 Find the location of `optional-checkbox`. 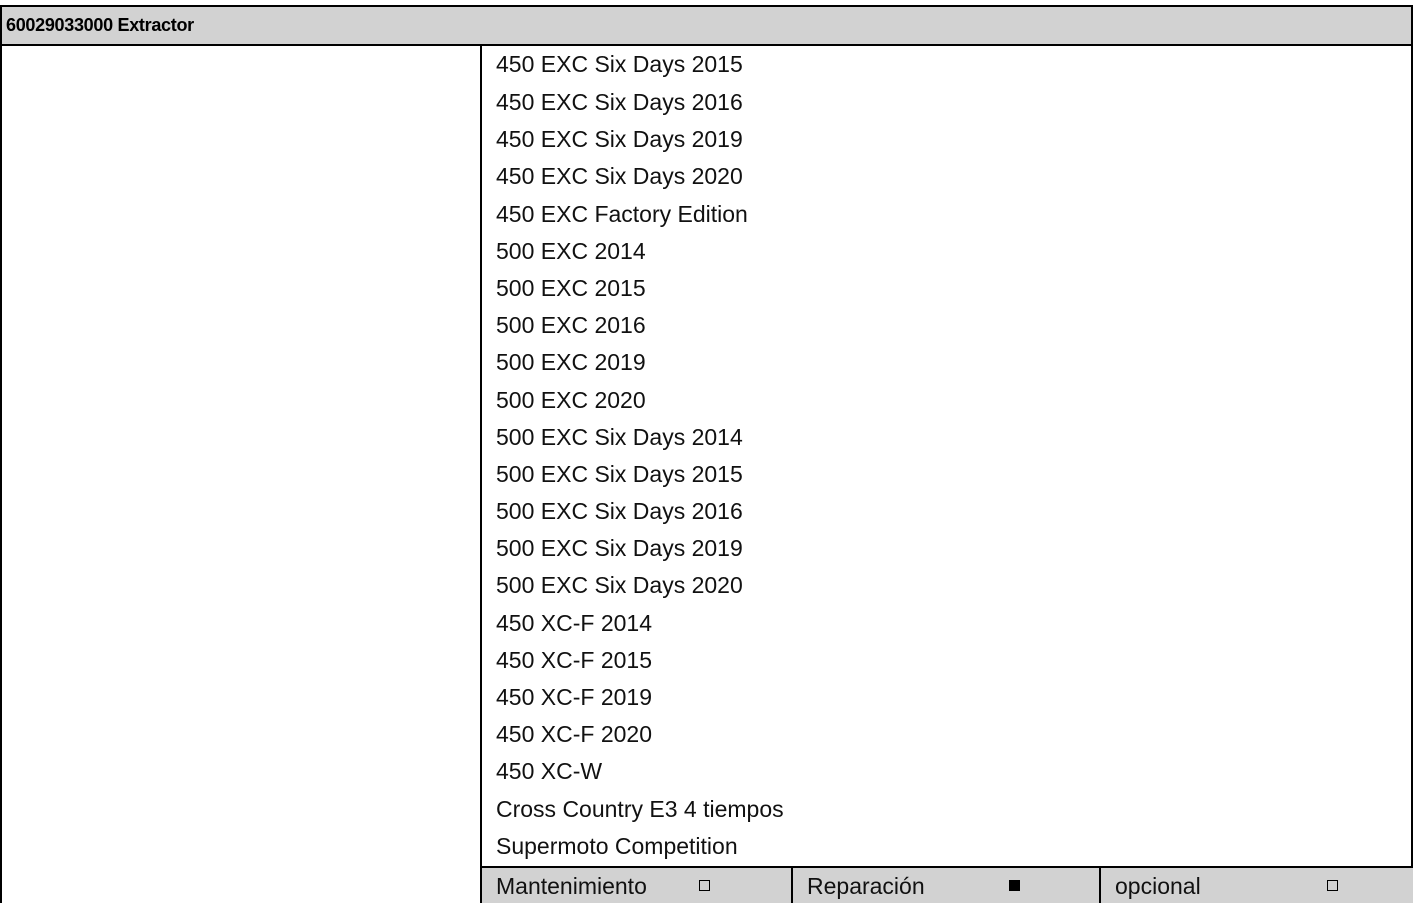

optional-checkbox is located at coordinates (1332, 885).